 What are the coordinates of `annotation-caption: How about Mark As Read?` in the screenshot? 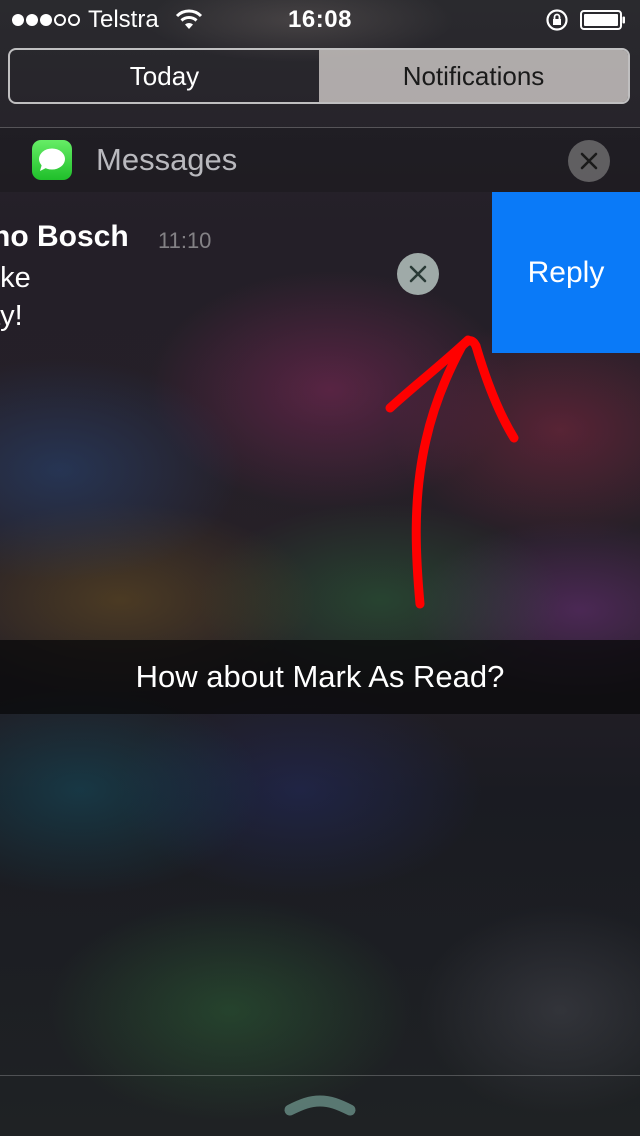 It's located at (320, 677).